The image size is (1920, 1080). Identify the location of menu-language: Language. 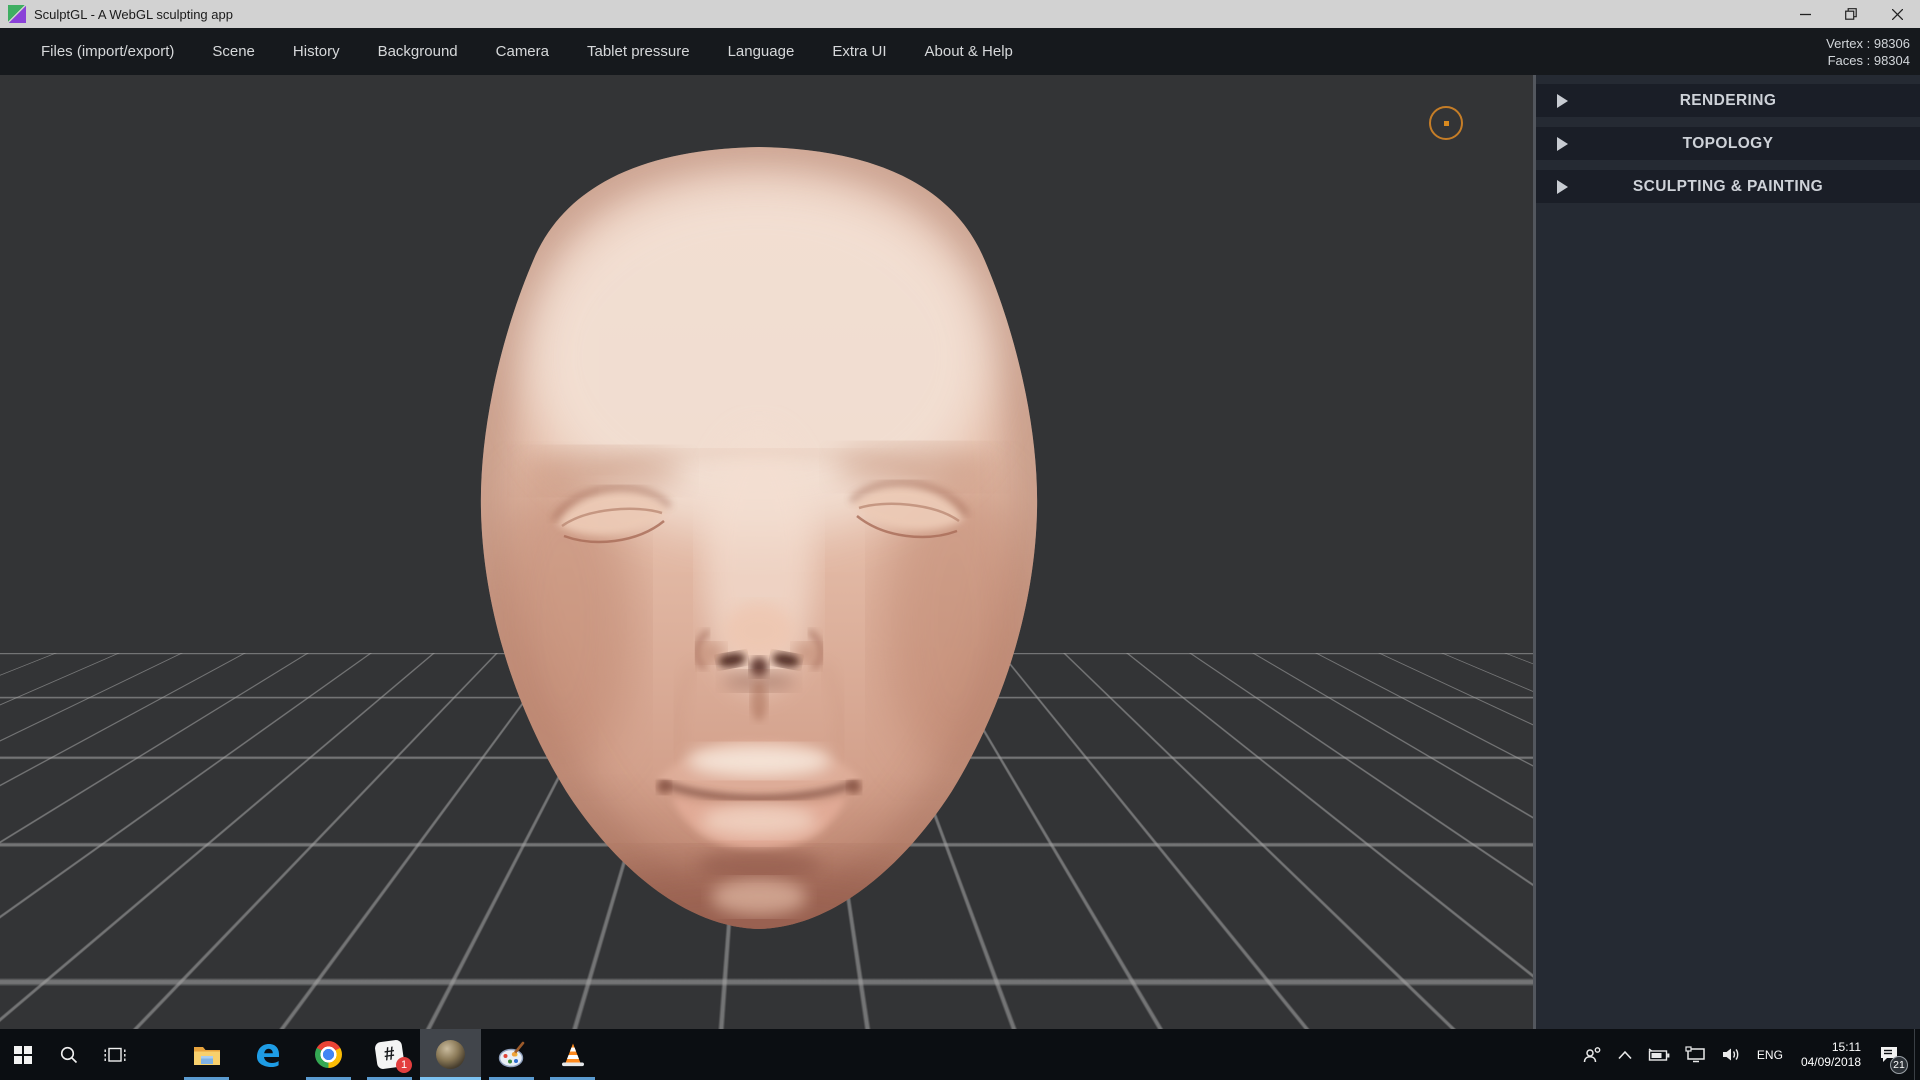
(761, 51).